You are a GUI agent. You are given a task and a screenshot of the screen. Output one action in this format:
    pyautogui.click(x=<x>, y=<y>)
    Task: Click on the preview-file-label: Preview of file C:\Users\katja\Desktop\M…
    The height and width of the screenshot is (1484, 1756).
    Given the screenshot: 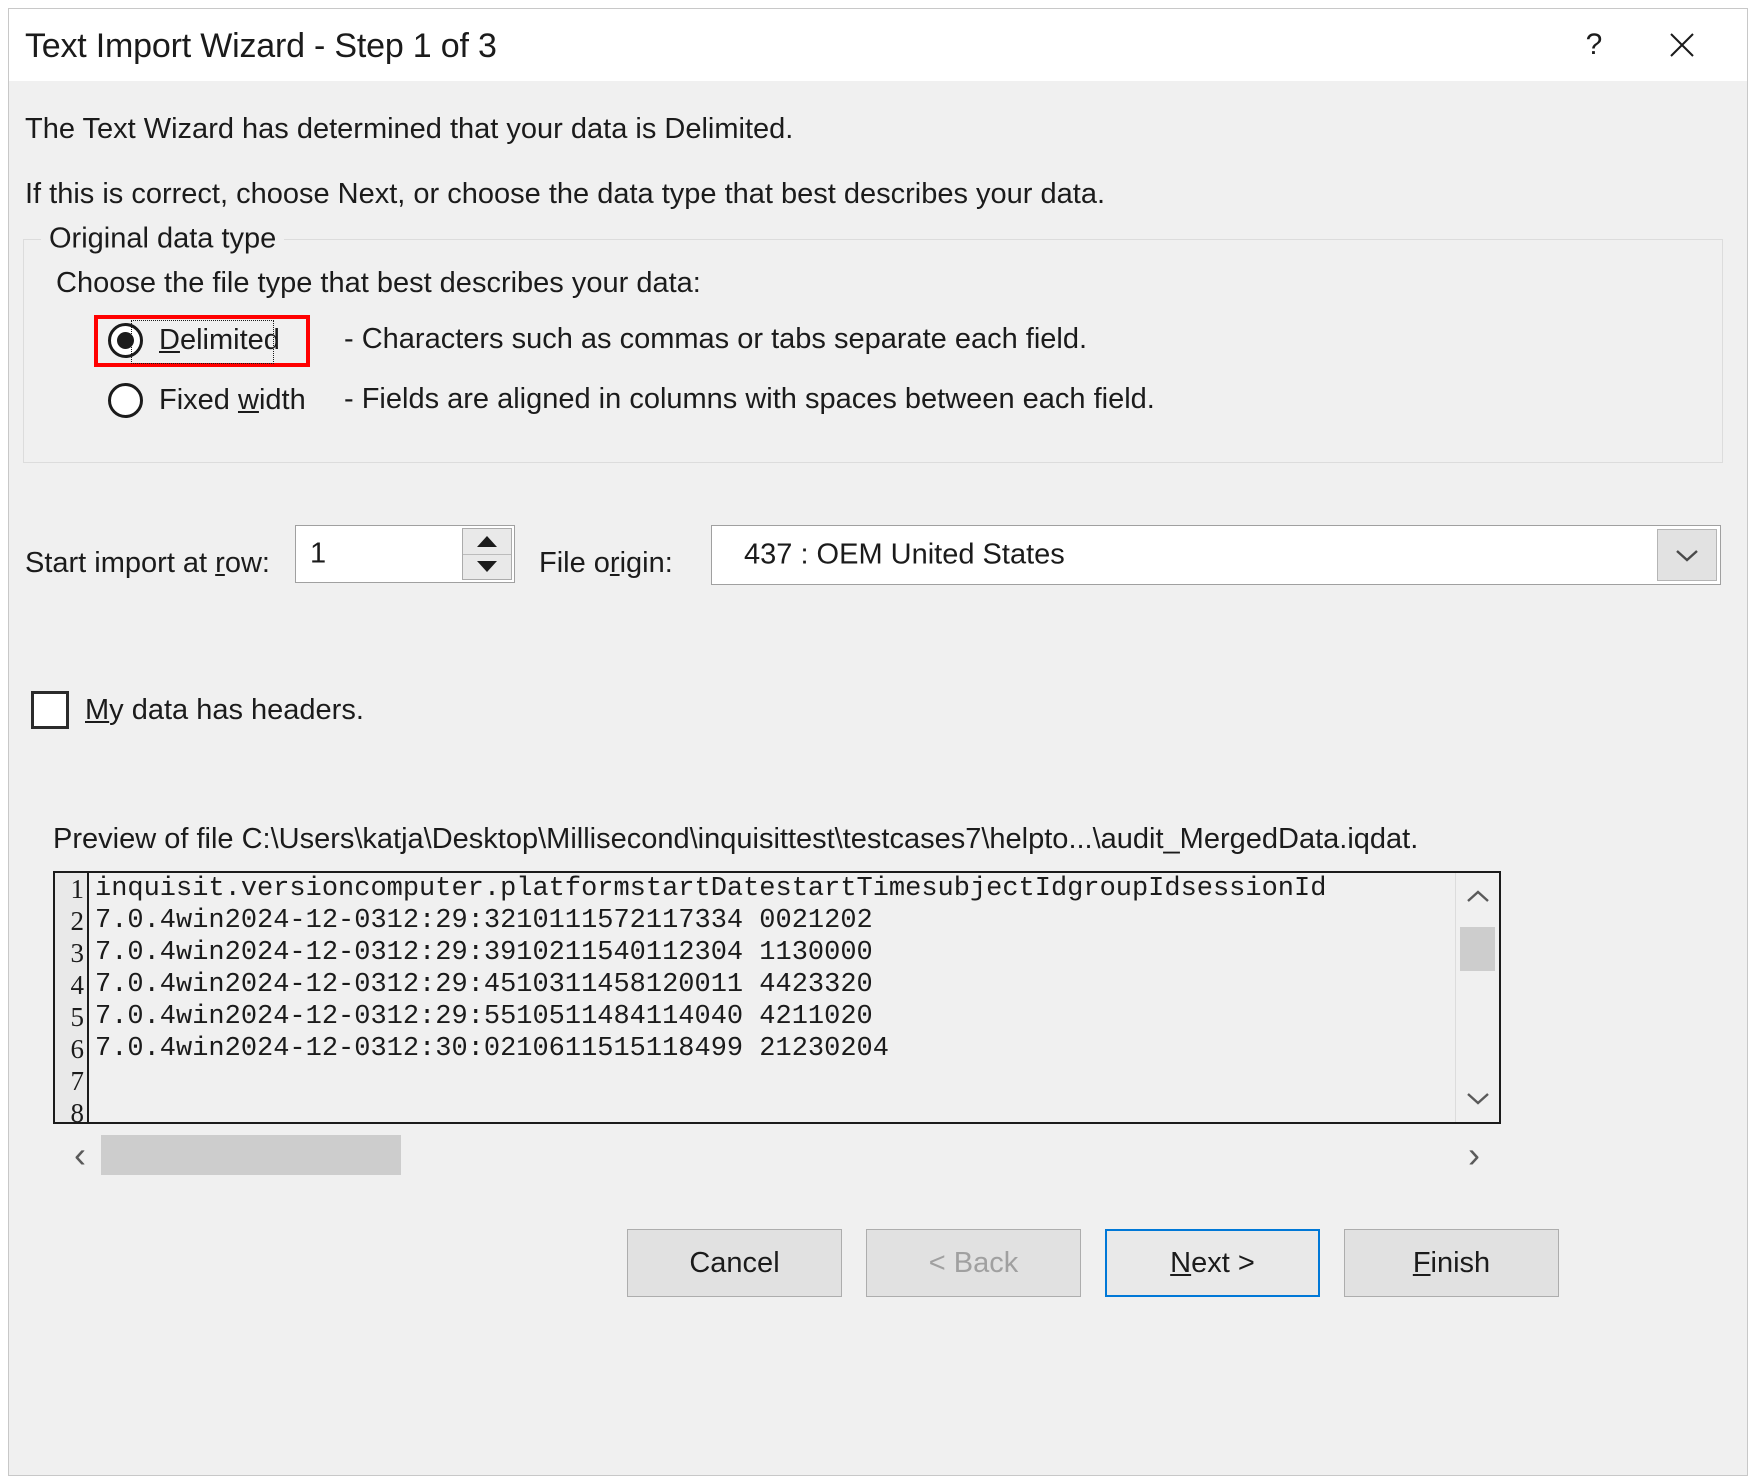 What is the action you would take?
    pyautogui.click(x=736, y=839)
    